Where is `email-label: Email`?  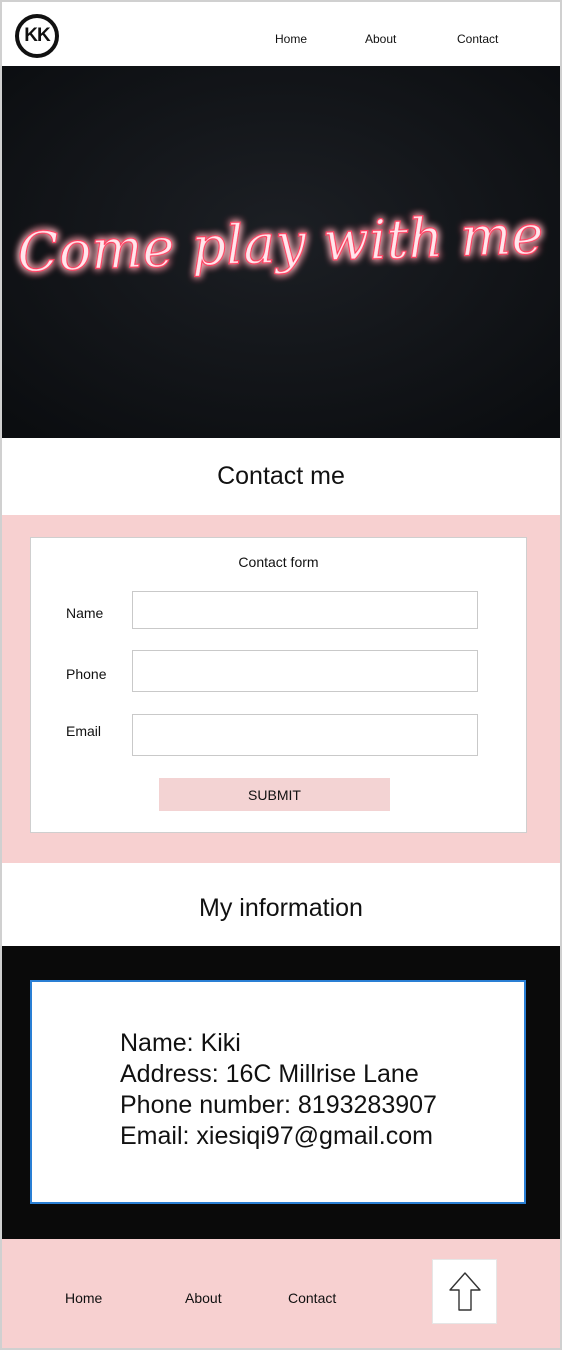 email-label: Email is located at coordinates (84, 731).